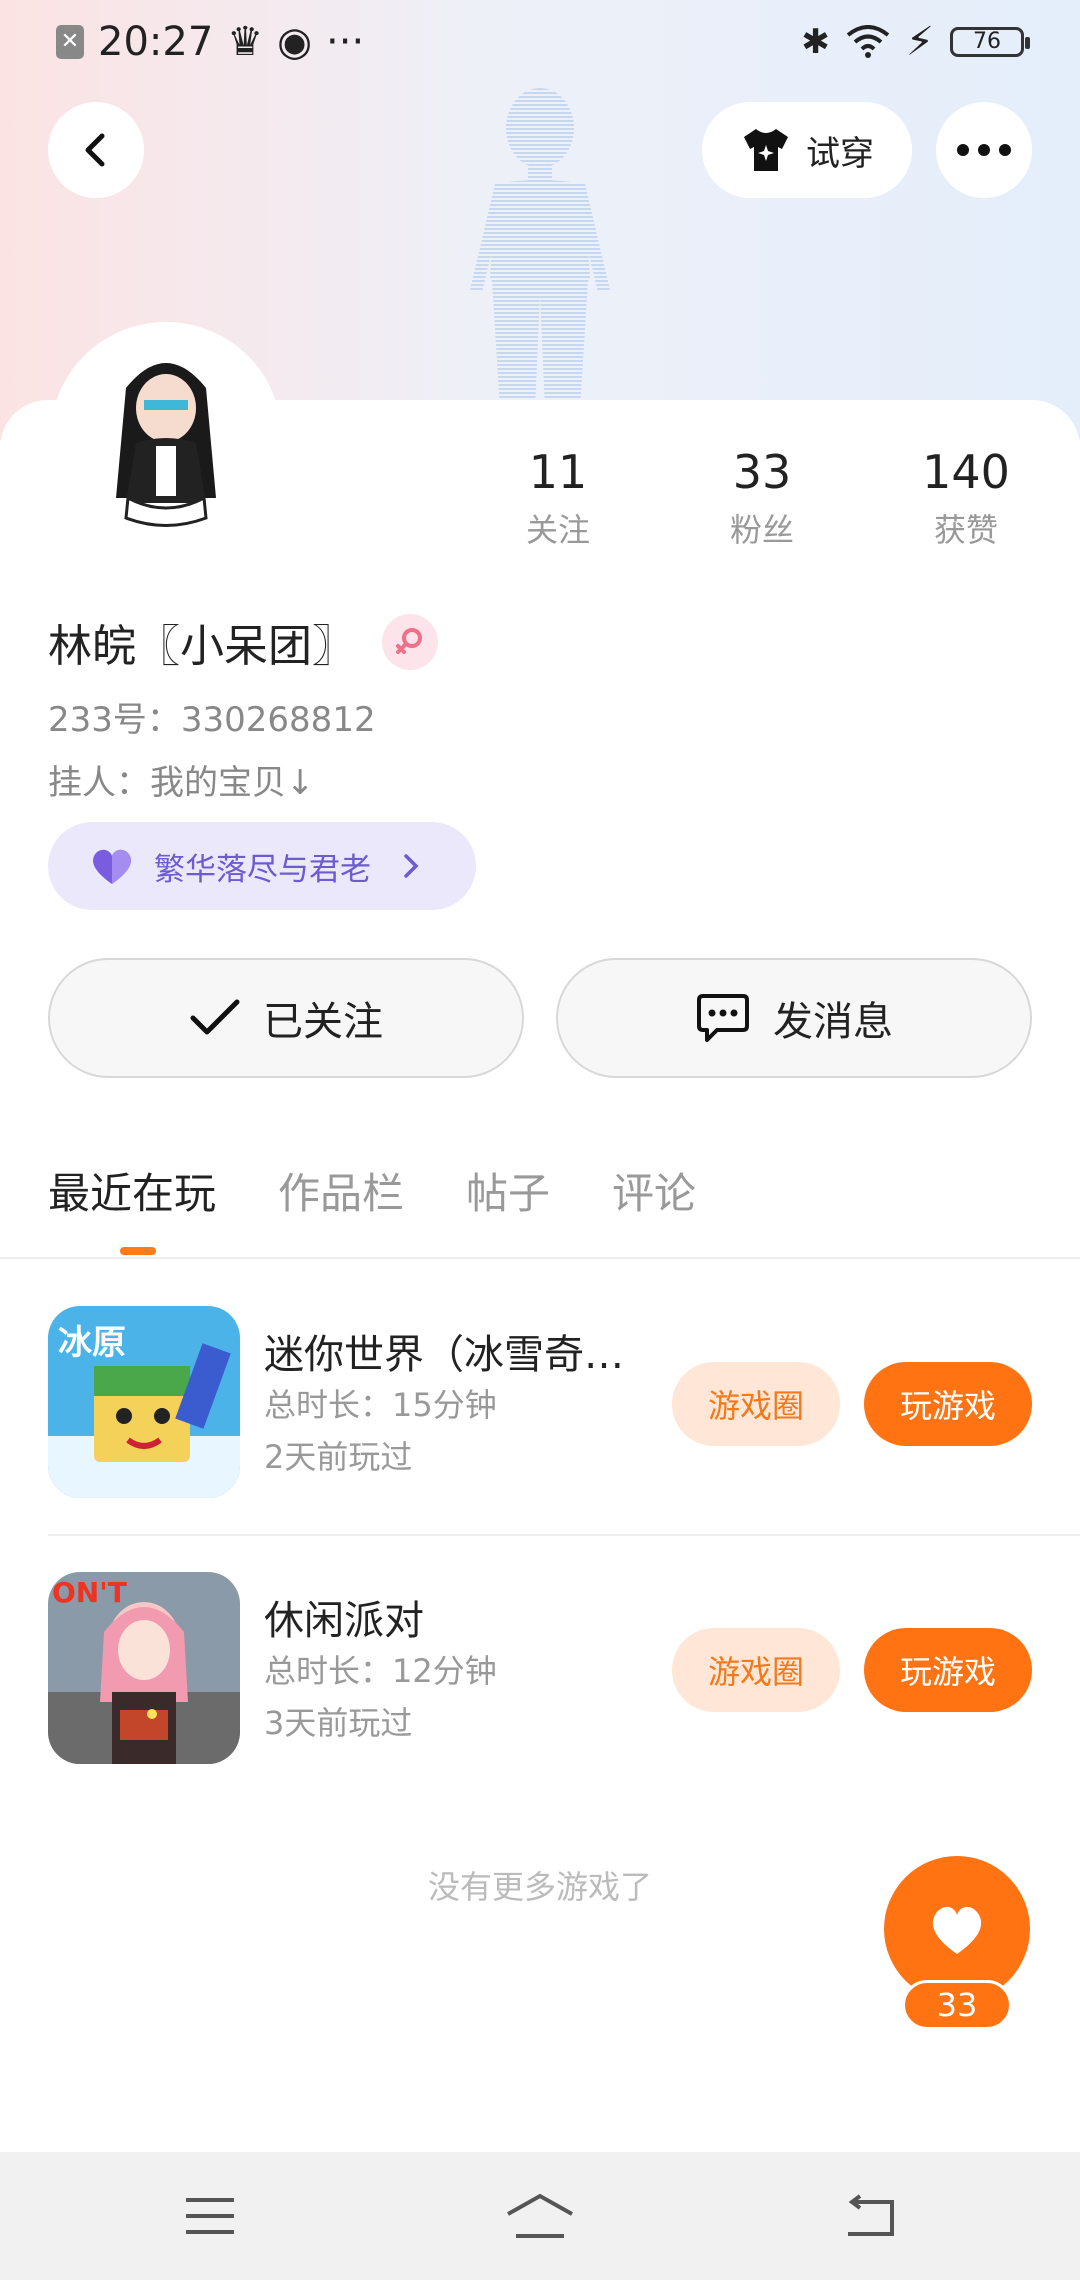 This screenshot has width=1080, height=2280. Describe the element at coordinates (411, 866) in the screenshot. I see `chevron-right-icon` at that location.